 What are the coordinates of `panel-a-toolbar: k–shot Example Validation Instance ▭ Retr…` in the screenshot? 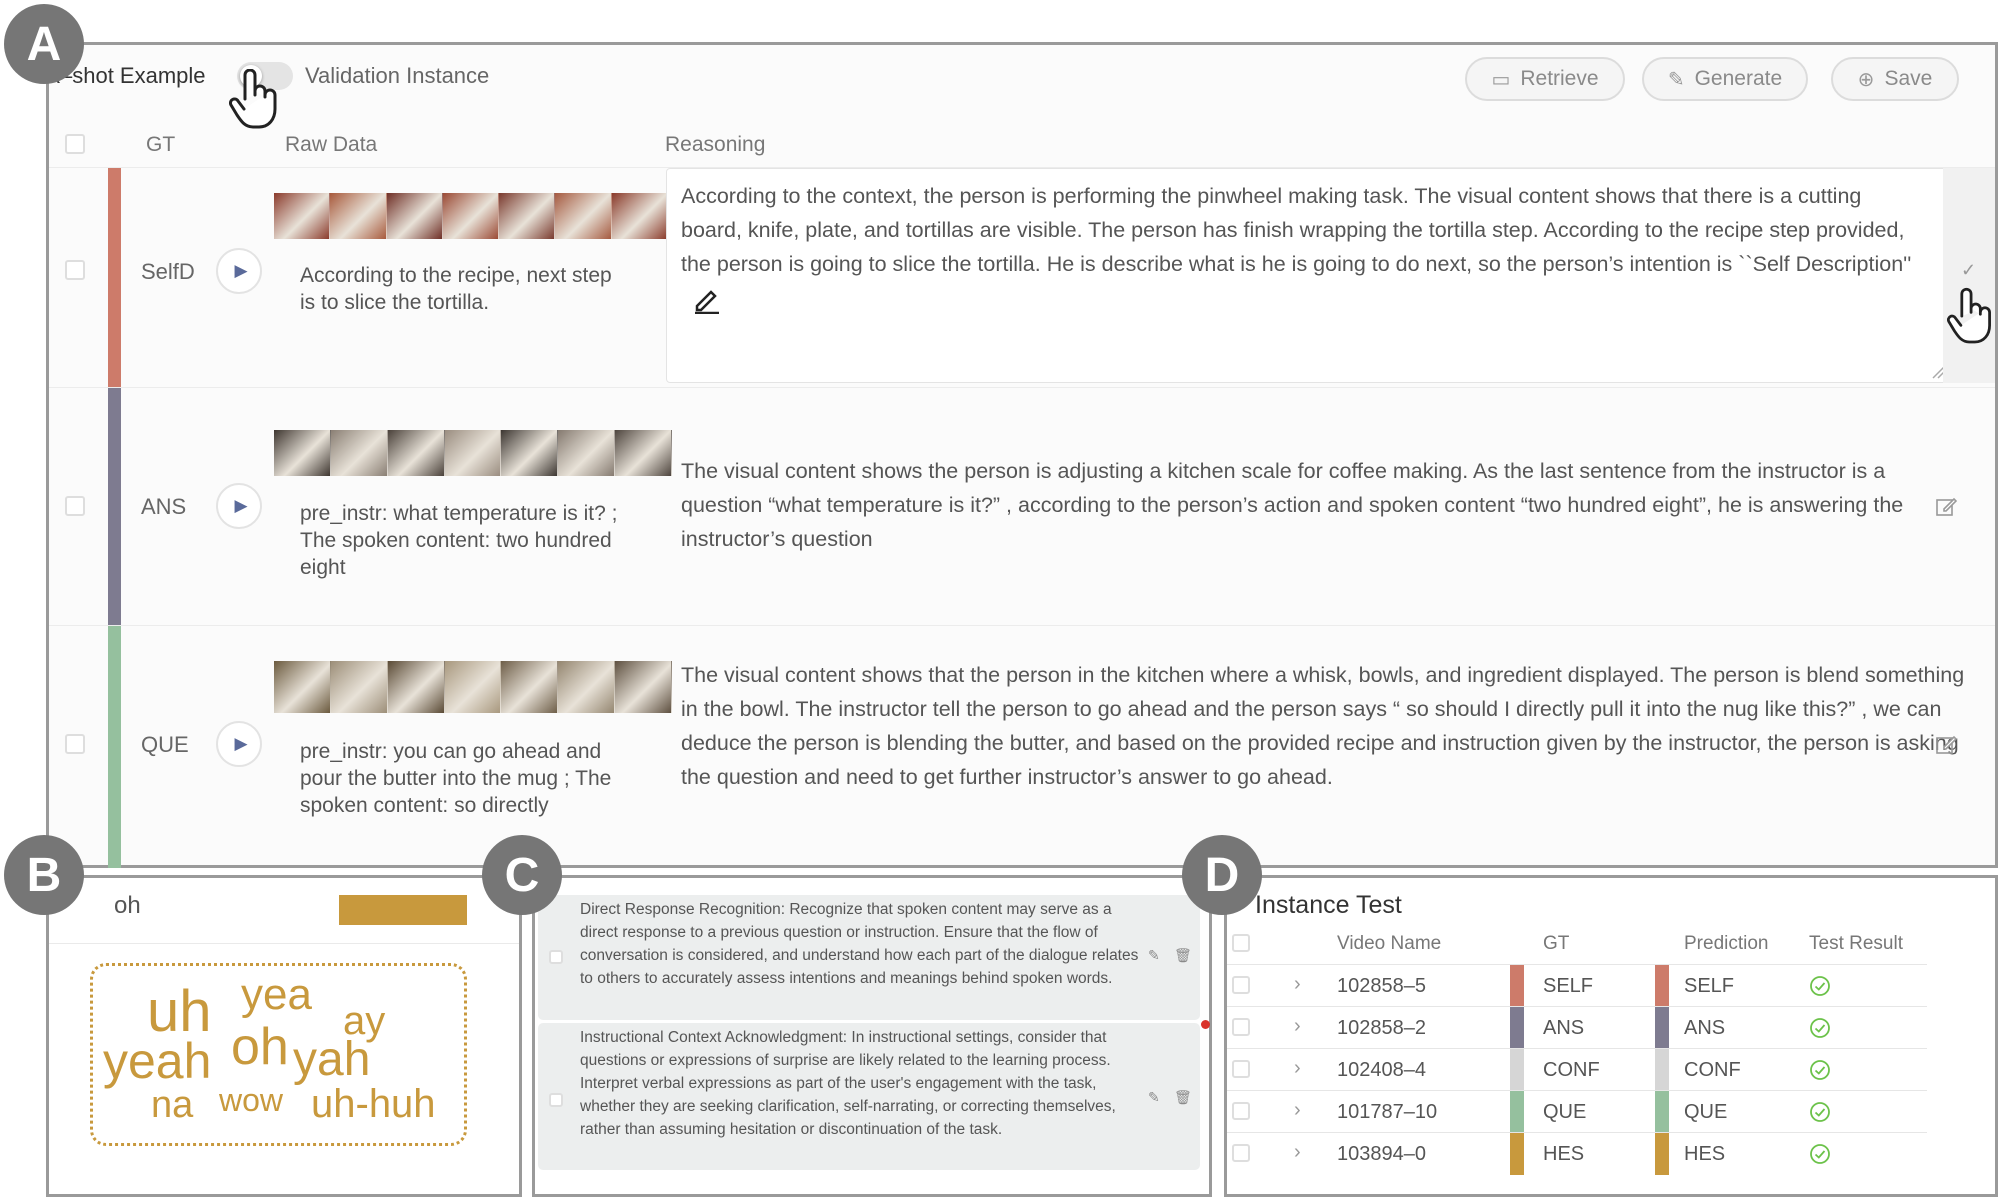 It's located at (1022, 87).